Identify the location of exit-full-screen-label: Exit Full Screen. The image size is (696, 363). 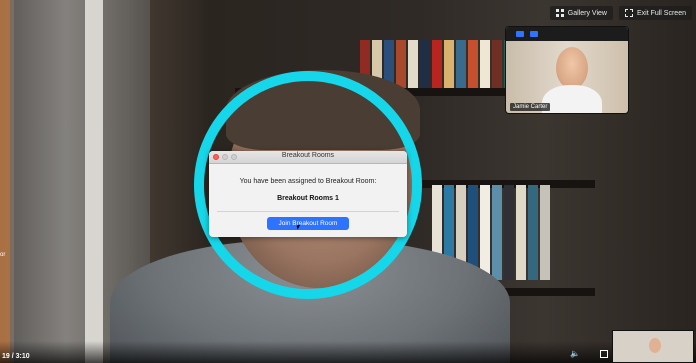
(661, 13).